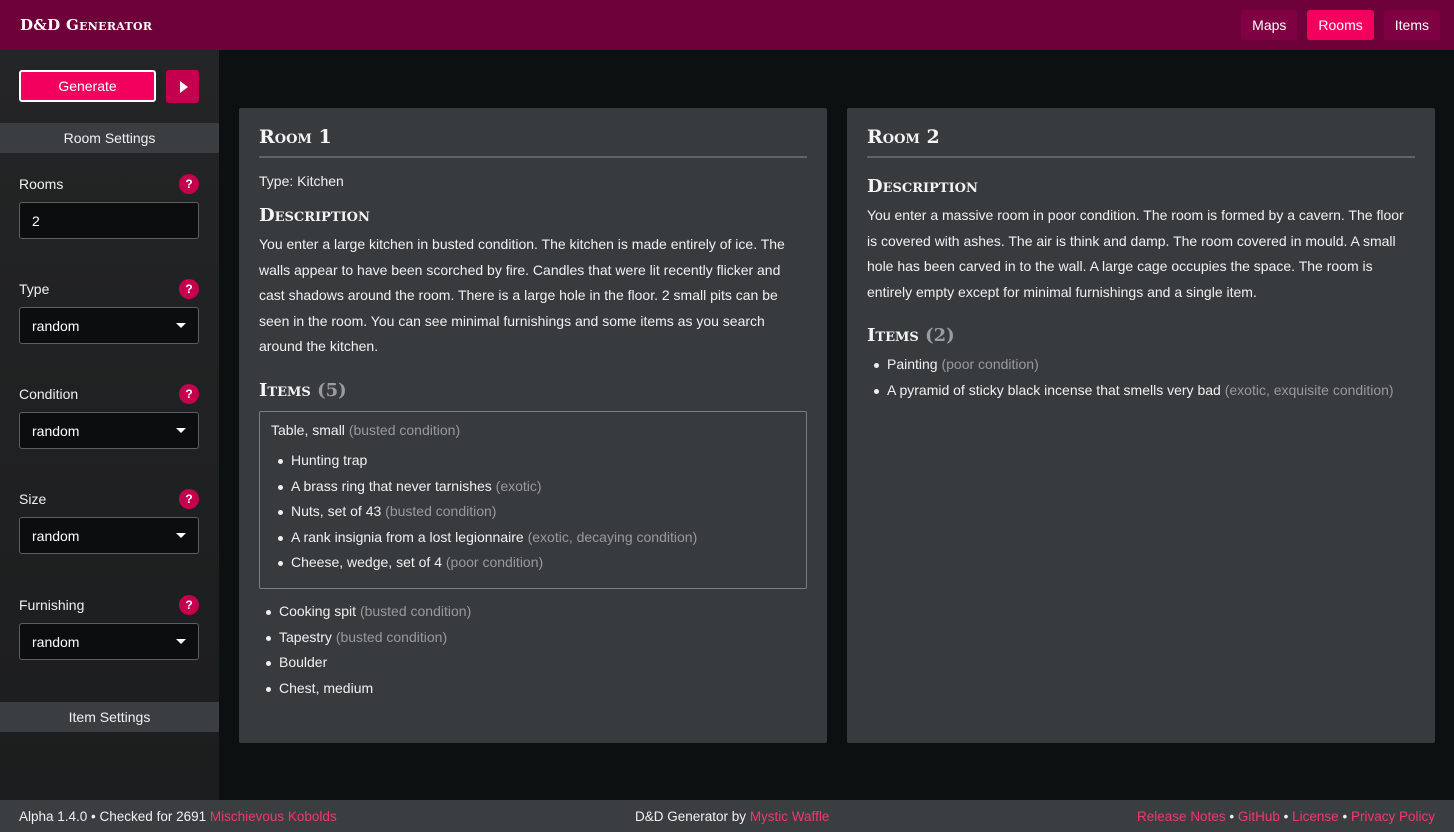 Image resolution: width=1454 pixels, height=832 pixels. I want to click on license-link: License, so click(1315, 816).